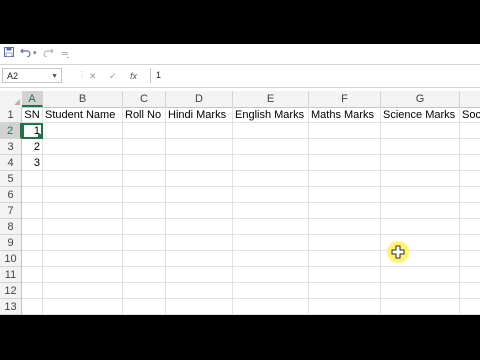 The image size is (480, 360). Describe the element at coordinates (420, 195) in the screenshot. I see `cell-g6` at that location.